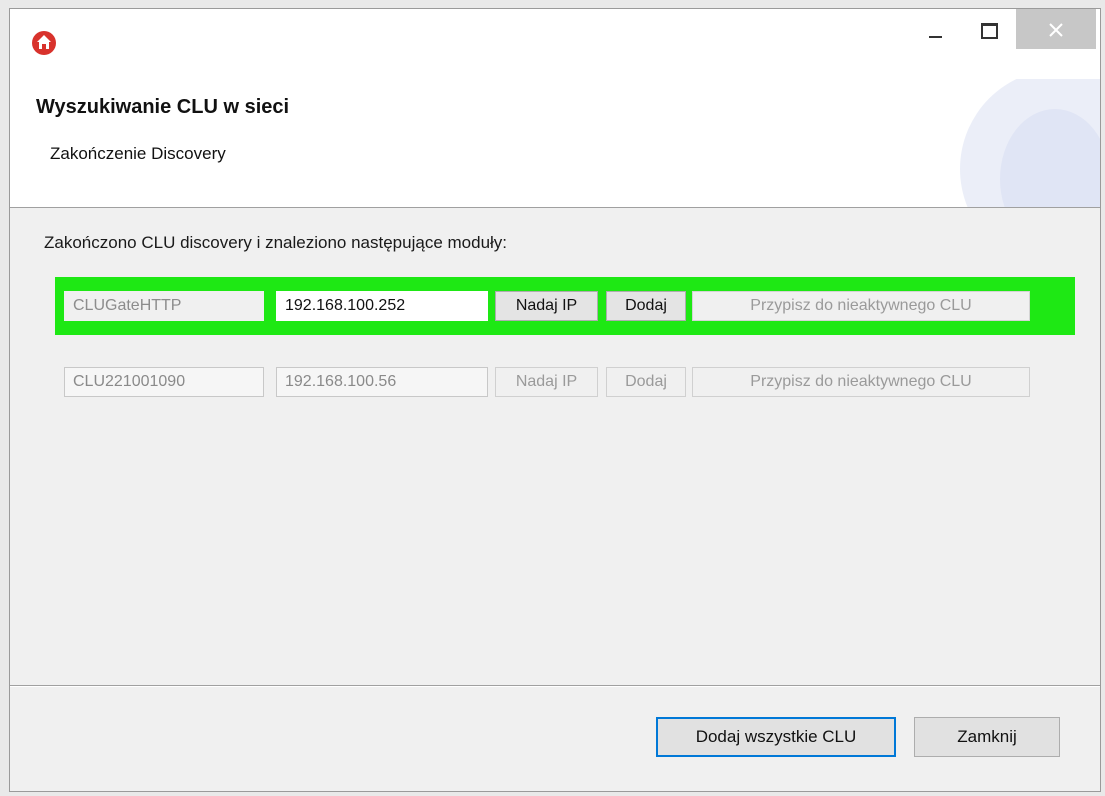 Image resolution: width=1105 pixels, height=796 pixels. What do you see at coordinates (987, 737) in the screenshot?
I see `close-button: Zamknij` at bounding box center [987, 737].